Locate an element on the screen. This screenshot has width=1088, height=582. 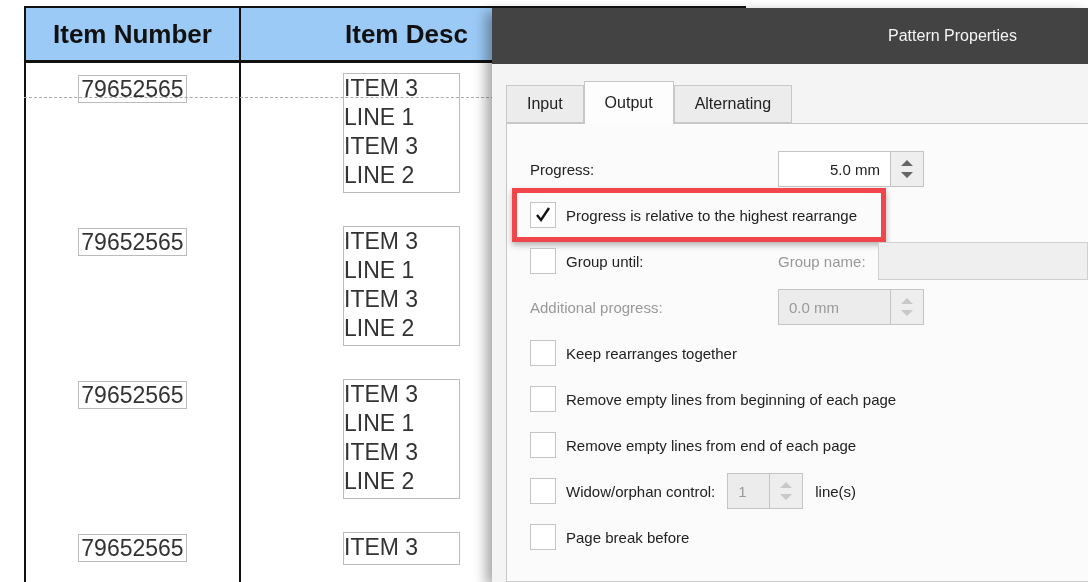
checkbox-label: Progress is relative to the highest rearrange is located at coordinates (711, 215).